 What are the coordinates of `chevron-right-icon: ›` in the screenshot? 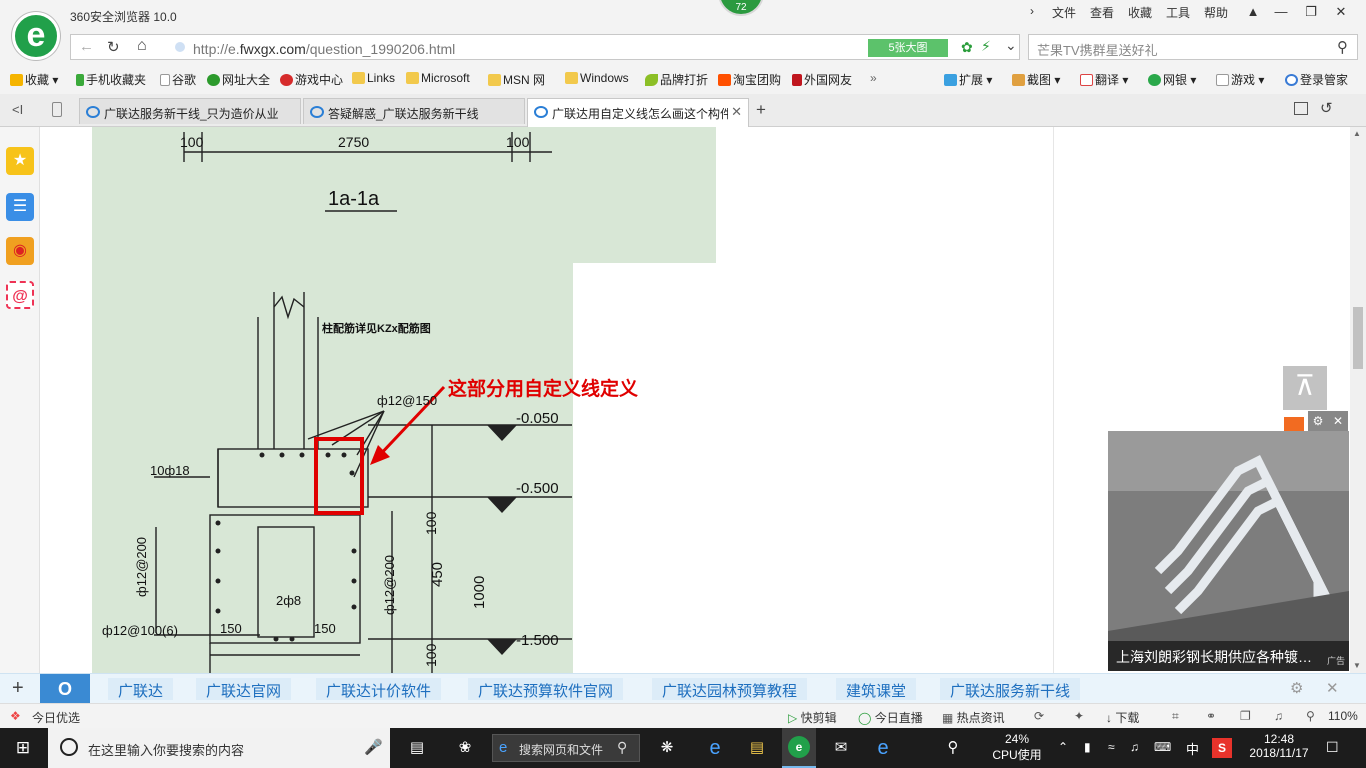 It's located at (1032, 11).